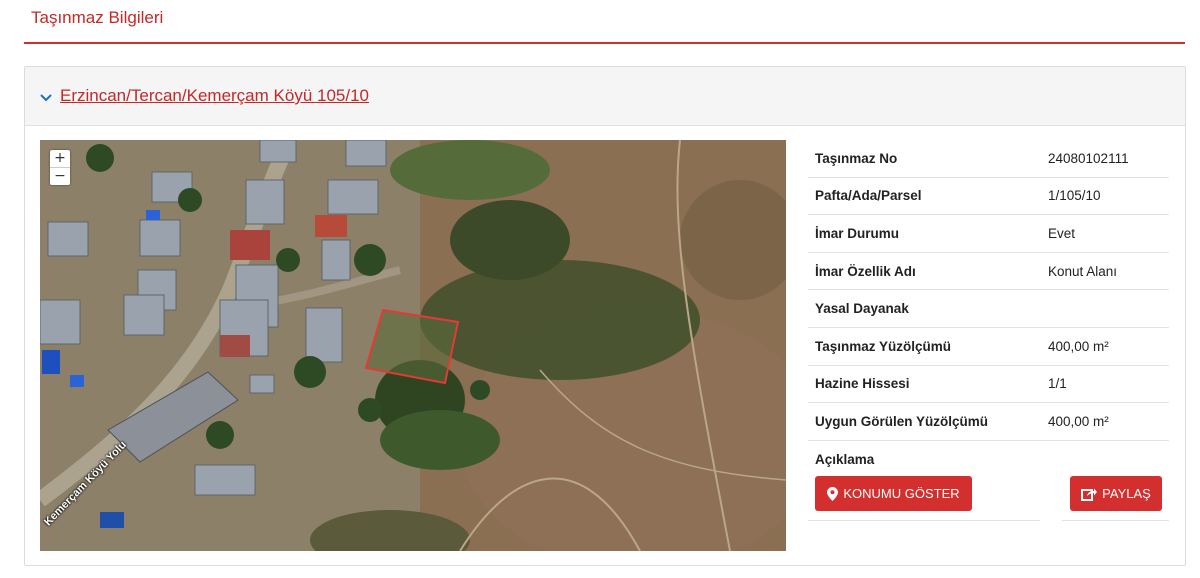 The width and height of the screenshot is (1200, 578). What do you see at coordinates (856, 158) in the screenshot?
I see `info-label: Taşınmaz No` at bounding box center [856, 158].